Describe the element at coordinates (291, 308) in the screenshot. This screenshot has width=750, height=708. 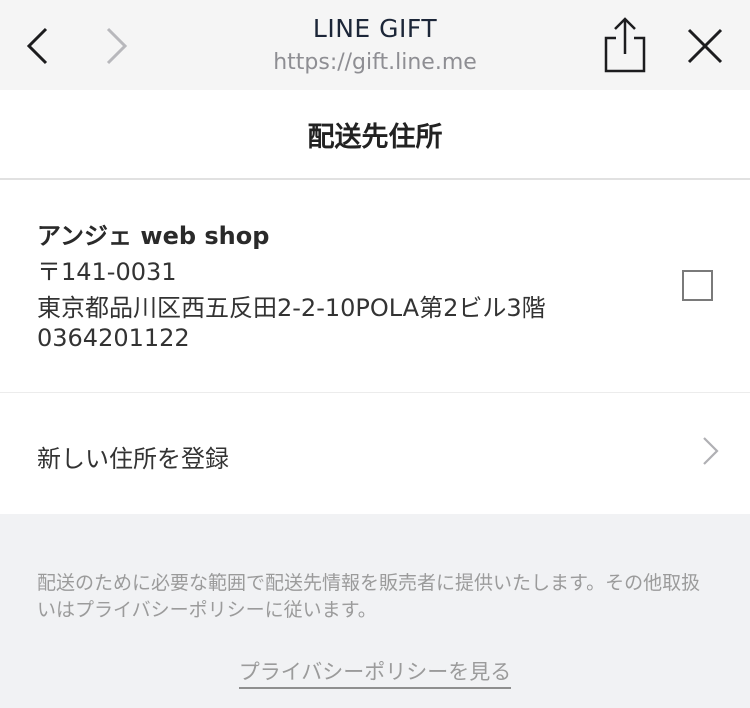
I see `address-street: 東京都品川区西五反田2-2-10POLA第2ビル3階` at that location.